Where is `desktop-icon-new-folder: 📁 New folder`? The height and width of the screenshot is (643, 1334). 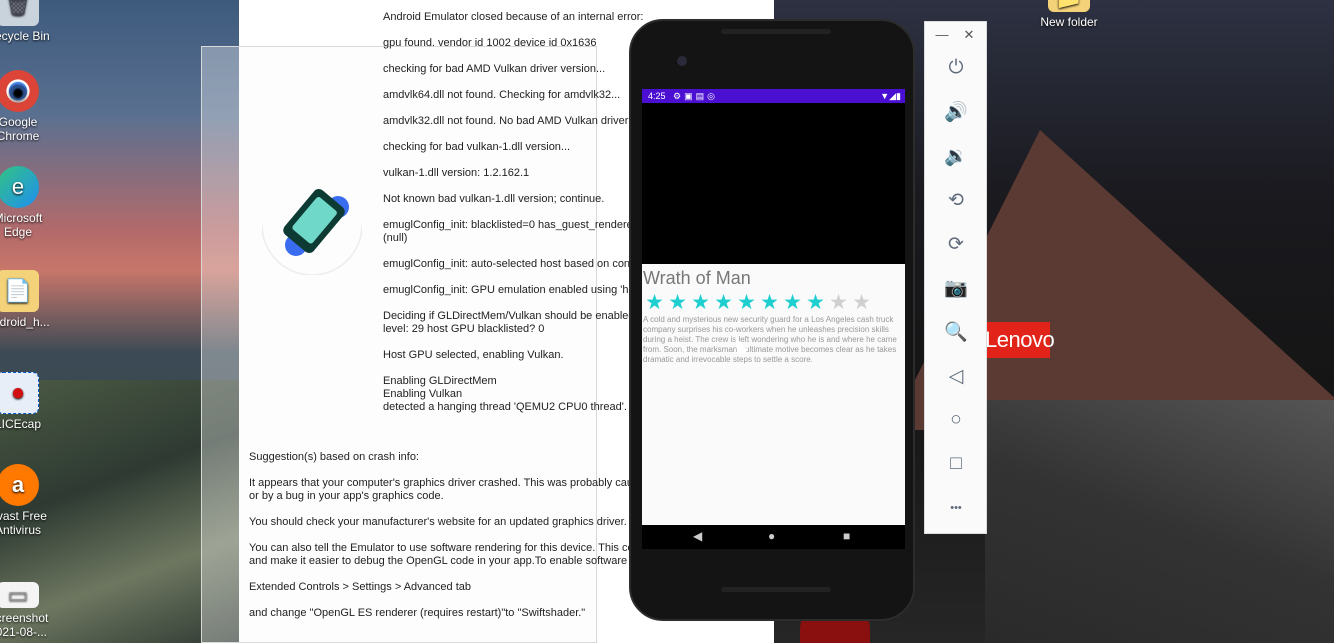
desktop-icon-new-folder: 📁 New folder is located at coordinates (1069, 14).